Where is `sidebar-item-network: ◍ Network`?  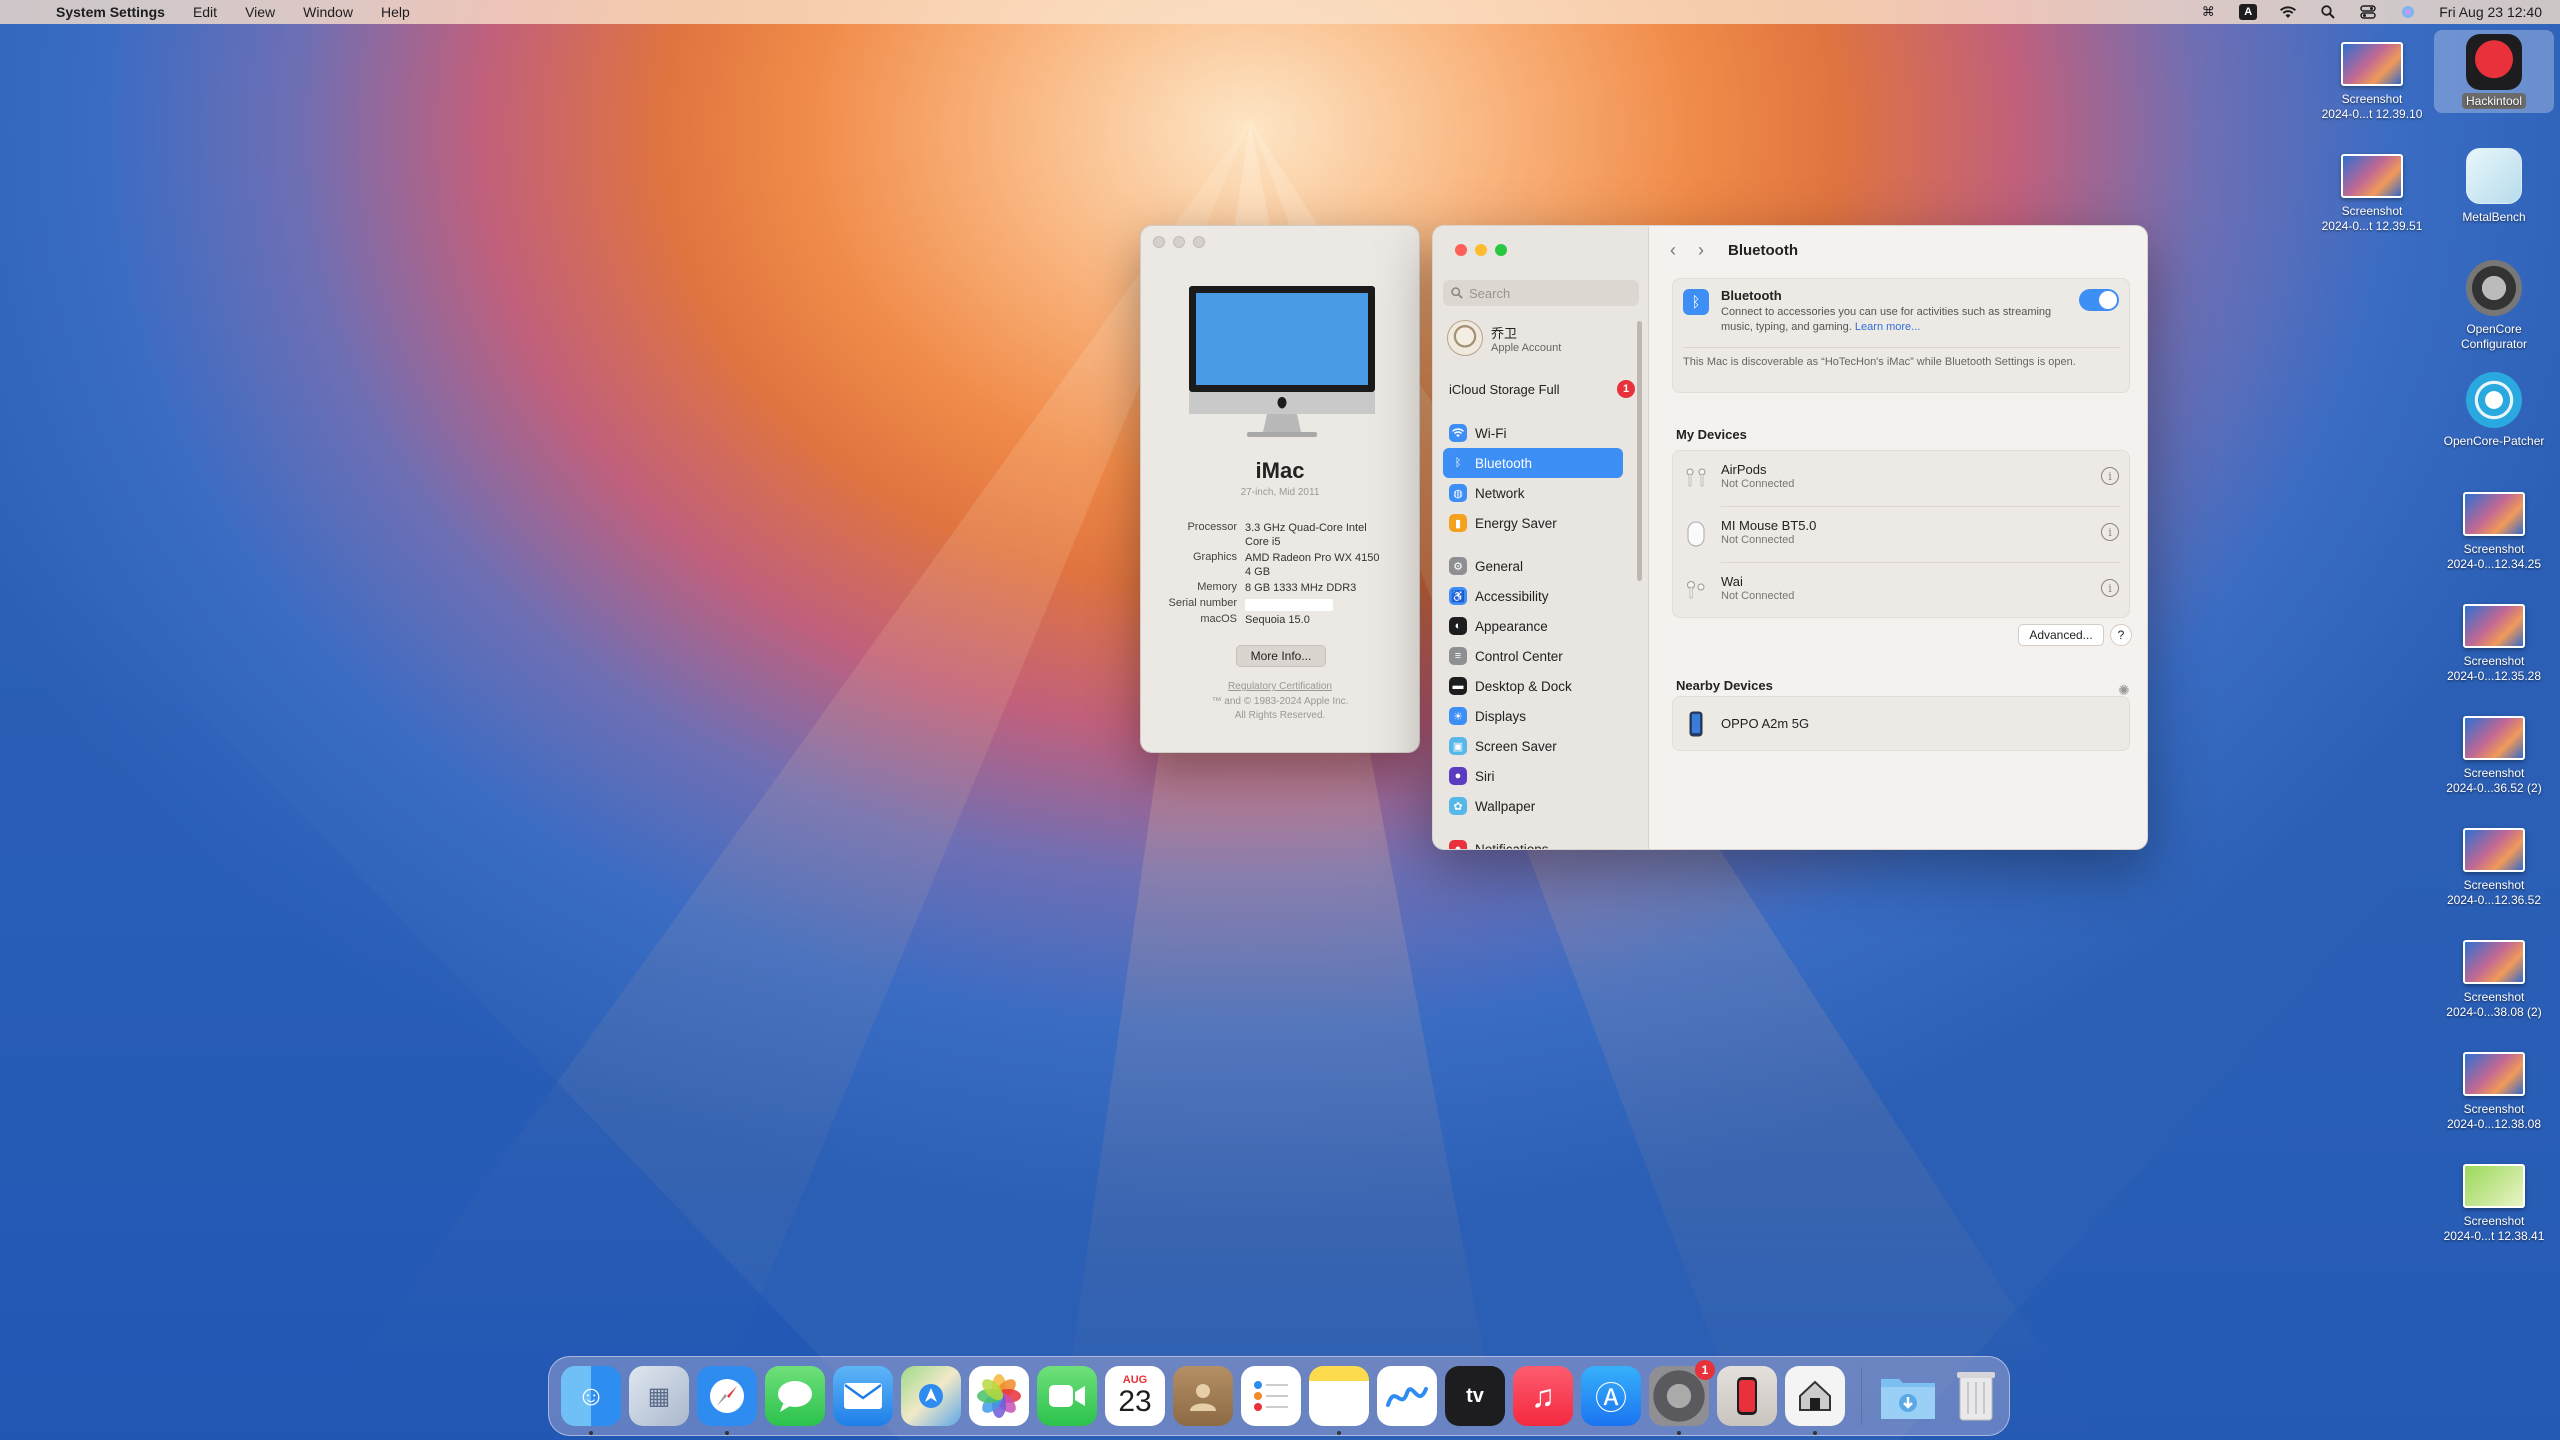
sidebar-item-network: ◍ Network is located at coordinates (1533, 493).